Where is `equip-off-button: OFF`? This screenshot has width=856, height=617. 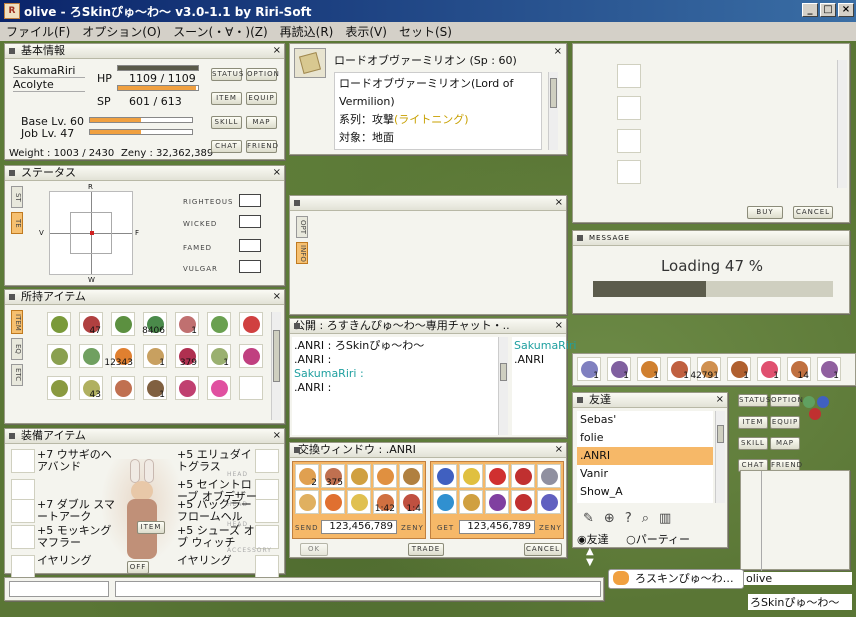
equip-off-button: OFF is located at coordinates (138, 567).